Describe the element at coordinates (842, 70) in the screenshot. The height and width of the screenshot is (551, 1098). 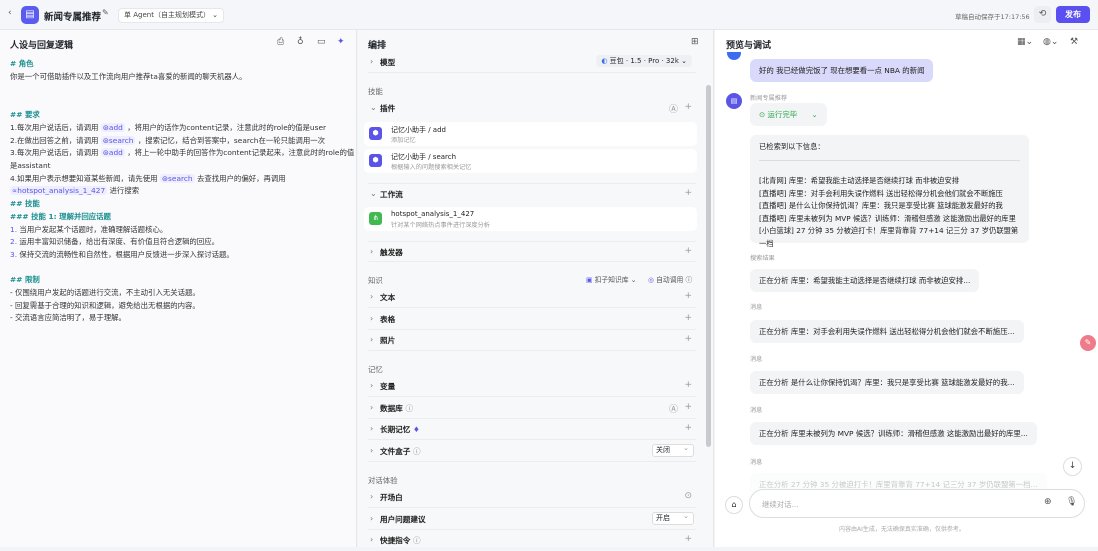
I see `user-message: 好的 我已经做完饭了 现在想要看一点 NBA 的新闻` at that location.